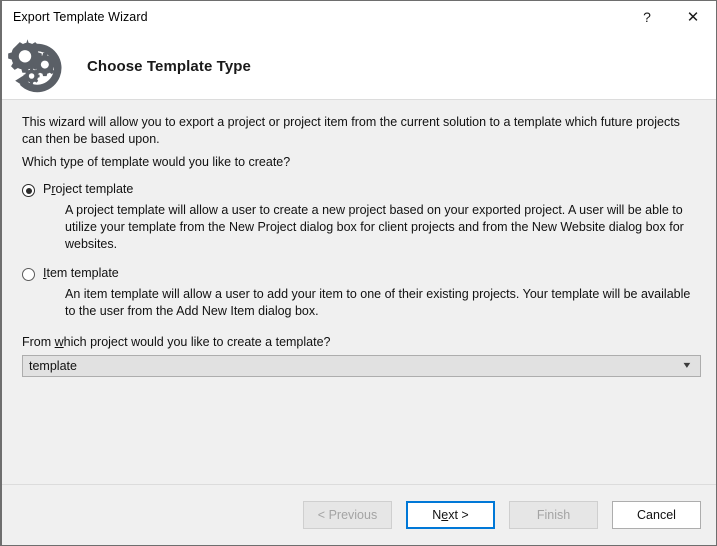 The image size is (717, 546). I want to click on close-icon: ✕, so click(693, 17).